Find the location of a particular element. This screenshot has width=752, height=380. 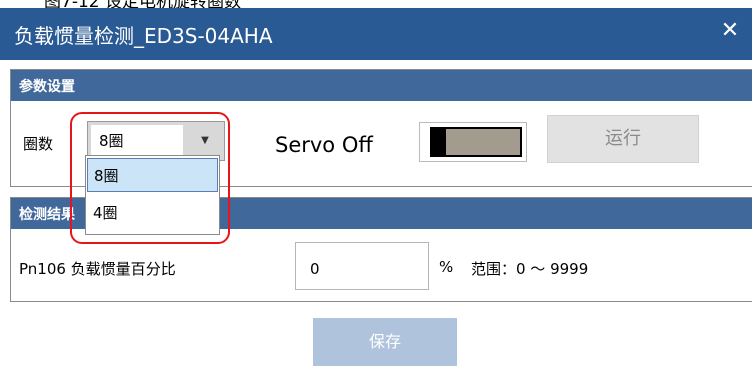

turns-select-value: 8圈 is located at coordinates (137, 141).